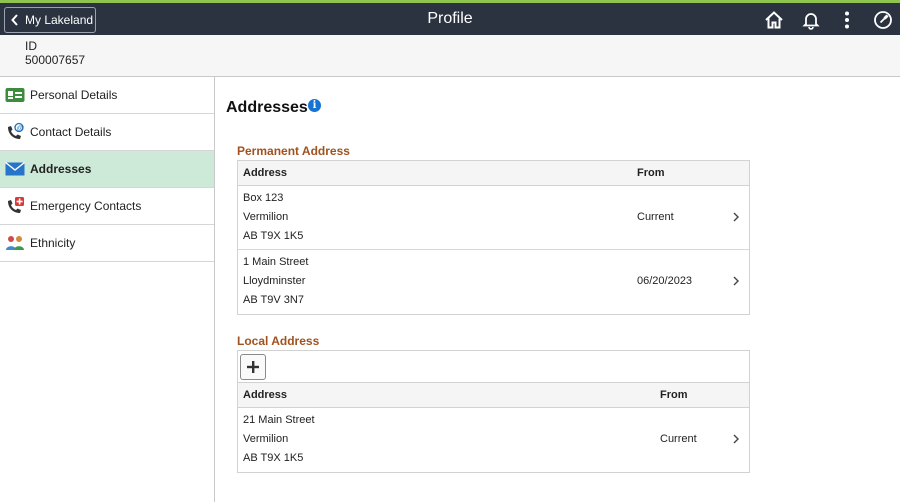 Image resolution: width=900 pixels, height=502 pixels. Describe the element at coordinates (55, 60) in the screenshot. I see `id-value: 500007657` at that location.